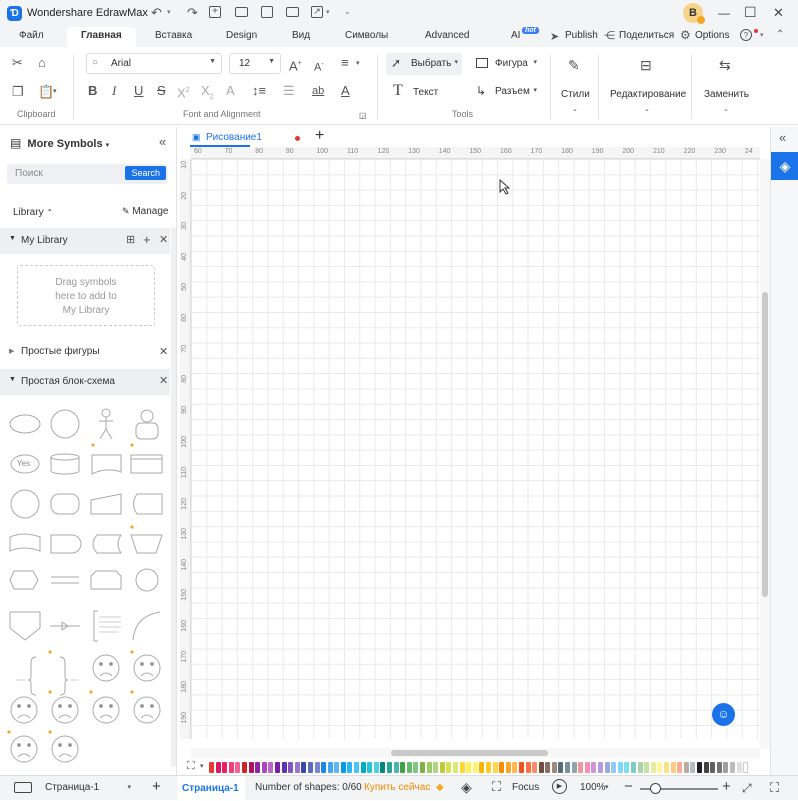 The height and width of the screenshot is (801, 798). What do you see at coordinates (685, 35) in the screenshot?
I see `gear-icon: ⚙` at bounding box center [685, 35].